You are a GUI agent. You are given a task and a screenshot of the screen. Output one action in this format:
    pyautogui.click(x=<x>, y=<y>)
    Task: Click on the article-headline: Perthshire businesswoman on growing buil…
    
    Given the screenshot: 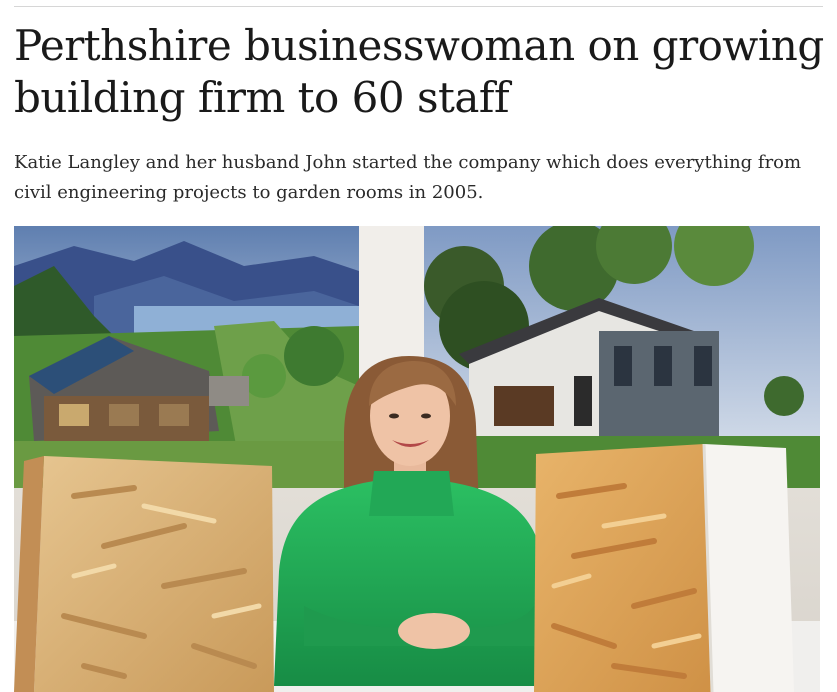 What is the action you would take?
    pyautogui.click(x=419, y=71)
    